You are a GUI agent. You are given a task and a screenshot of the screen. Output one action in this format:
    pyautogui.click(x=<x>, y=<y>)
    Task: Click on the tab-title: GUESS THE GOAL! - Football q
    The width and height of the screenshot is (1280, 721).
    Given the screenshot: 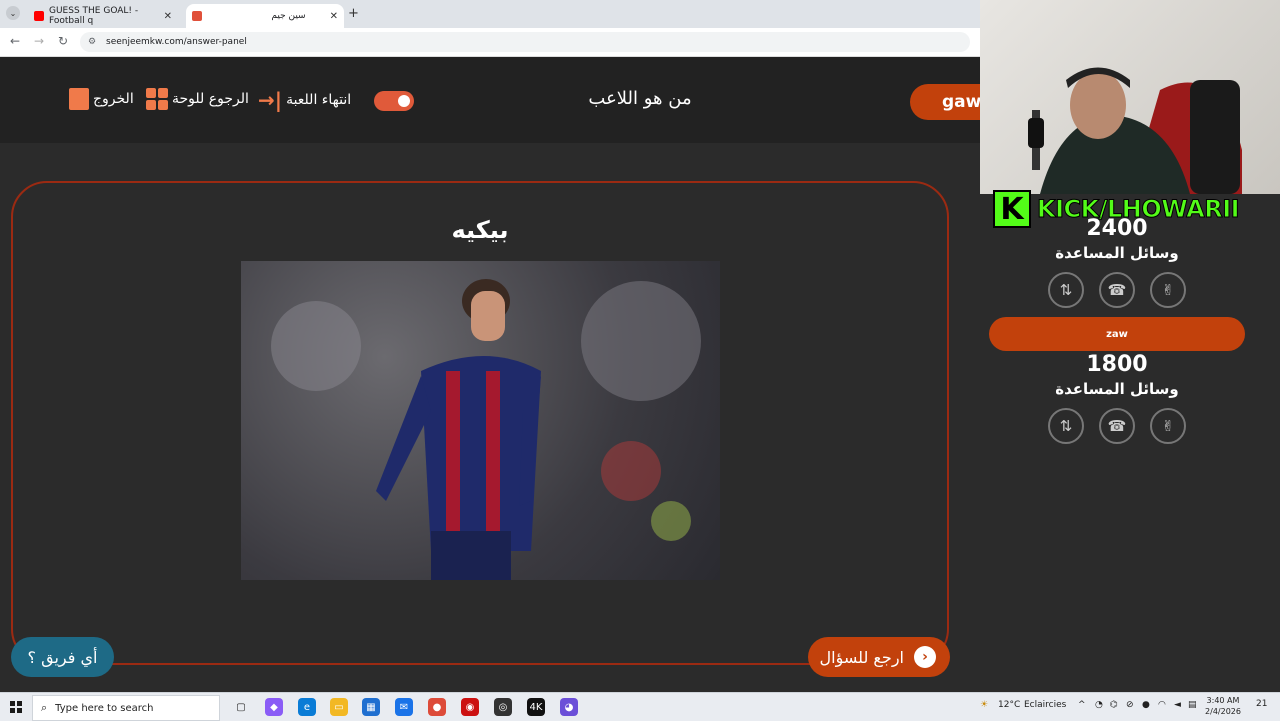 What is the action you would take?
    pyautogui.click(x=94, y=16)
    